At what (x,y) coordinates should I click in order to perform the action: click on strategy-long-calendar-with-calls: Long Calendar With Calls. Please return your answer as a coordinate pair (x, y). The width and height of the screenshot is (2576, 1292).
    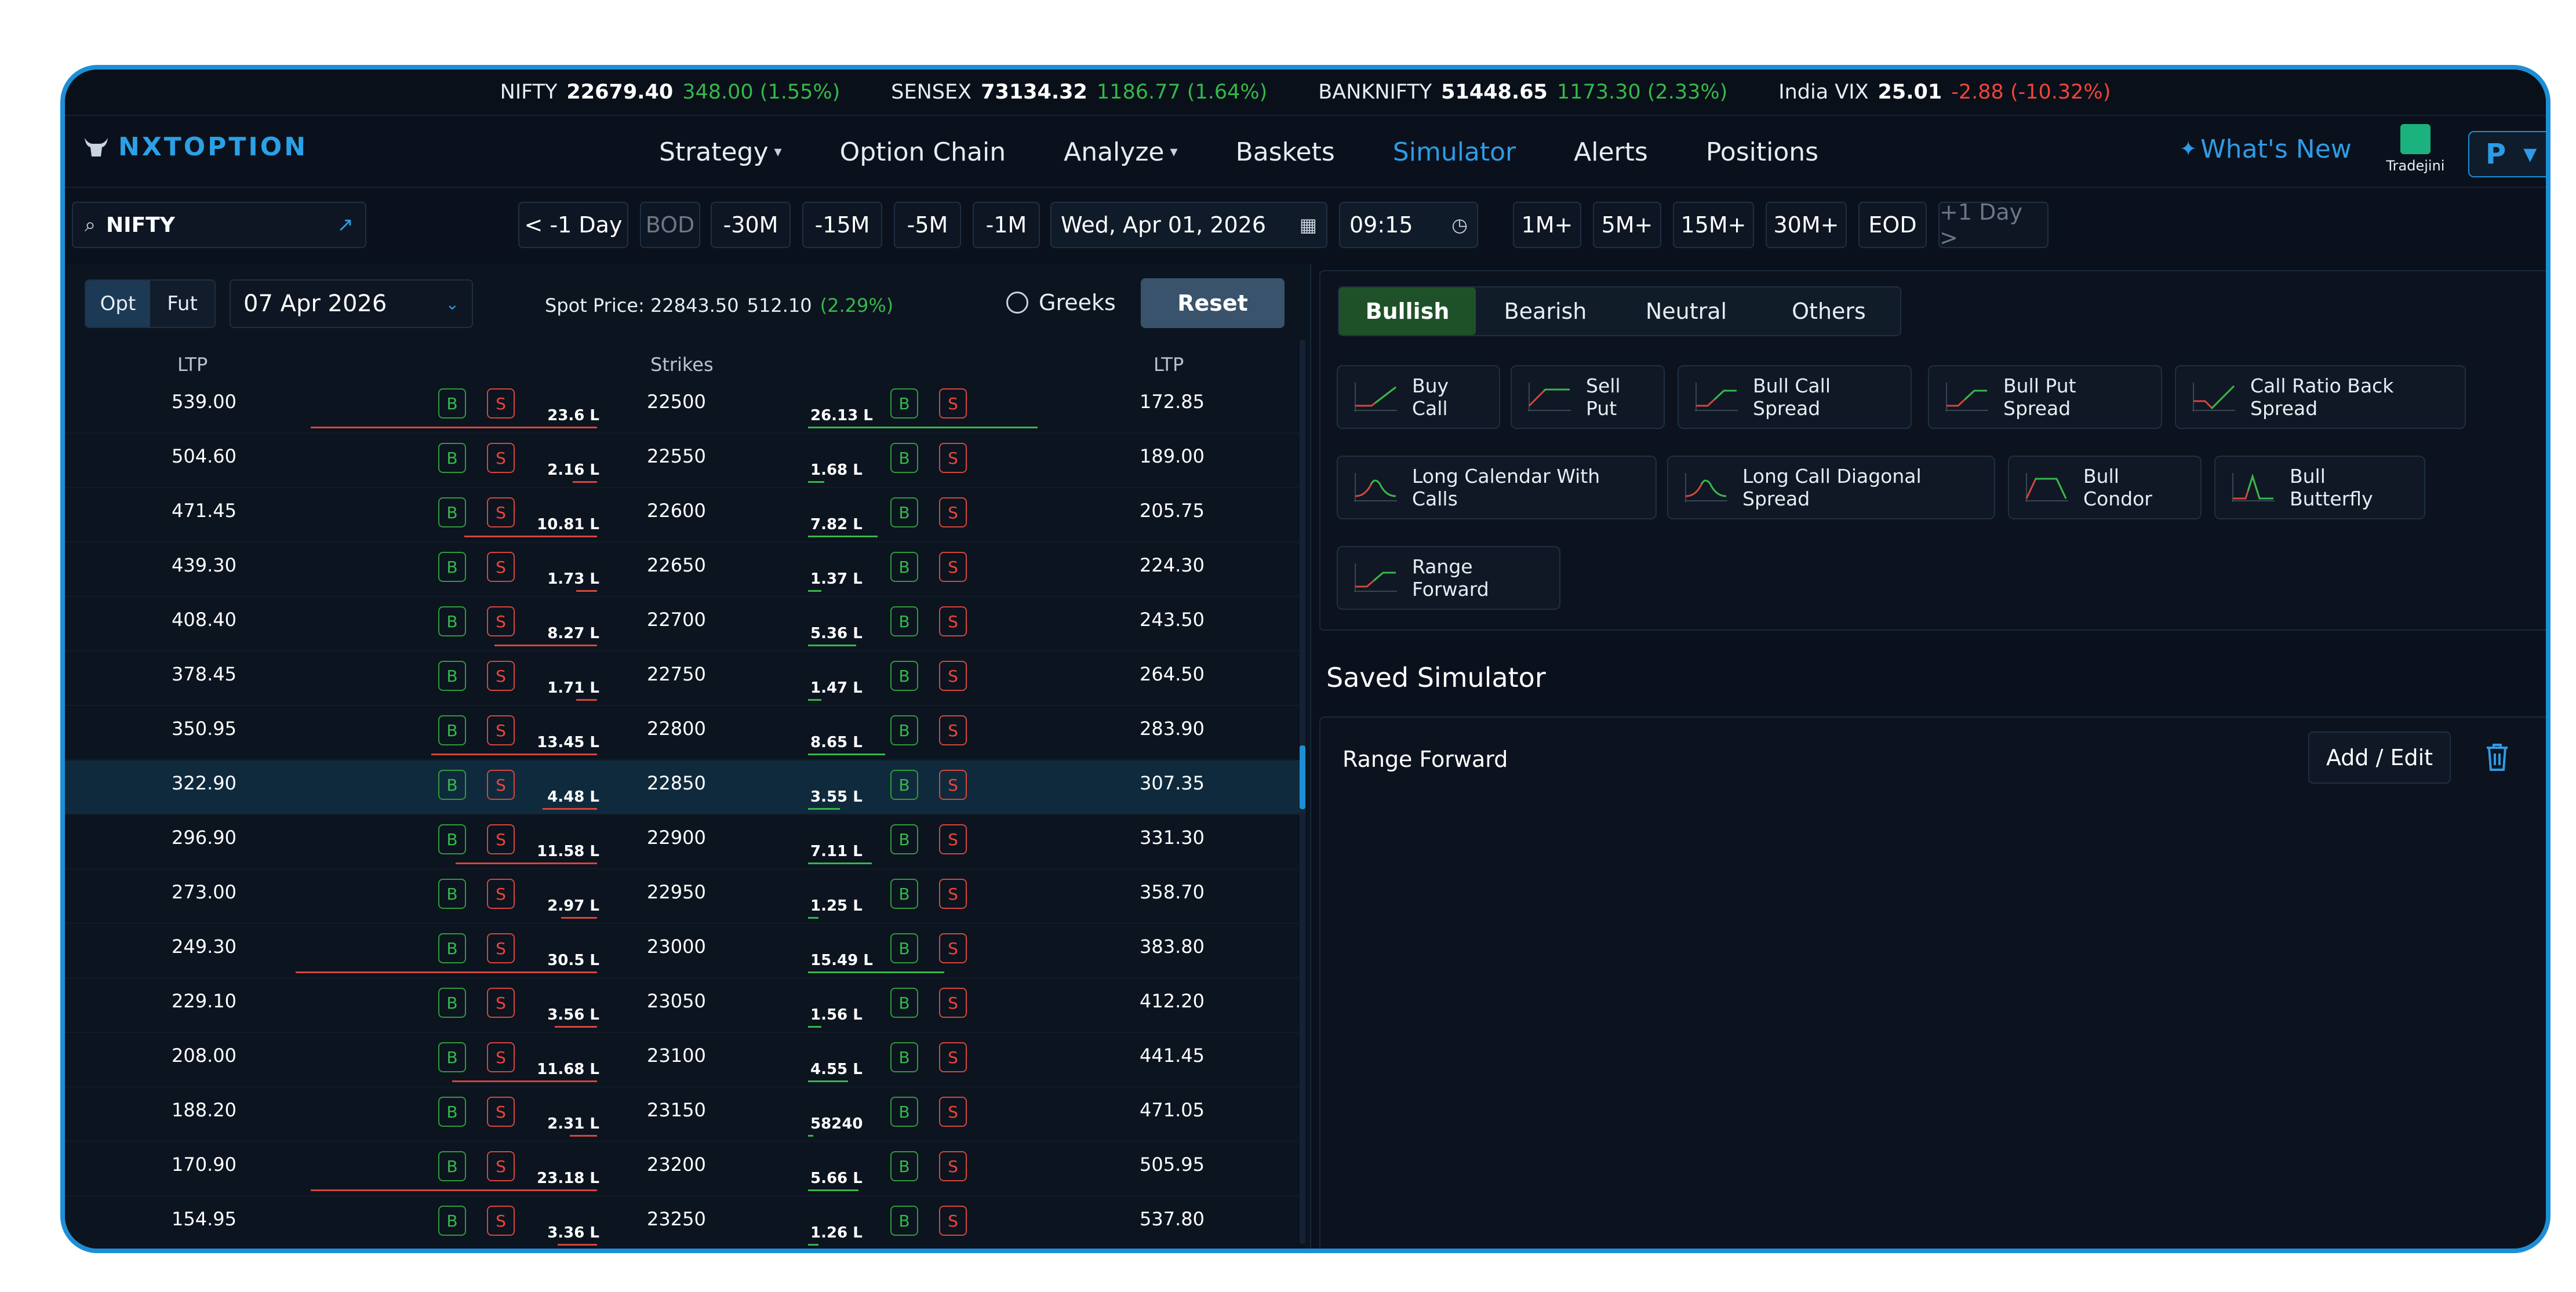
    Looking at the image, I should click on (1497, 487).